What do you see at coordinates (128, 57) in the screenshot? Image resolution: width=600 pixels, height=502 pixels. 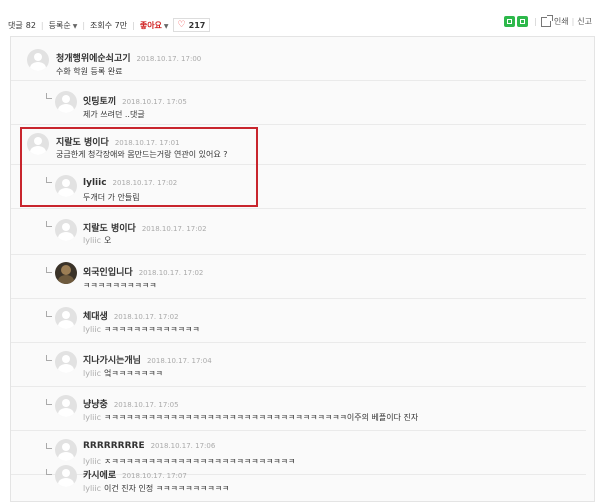 I see `comment-author: 청개행위에순쇠고기 2018.10.17. 17:00` at bounding box center [128, 57].